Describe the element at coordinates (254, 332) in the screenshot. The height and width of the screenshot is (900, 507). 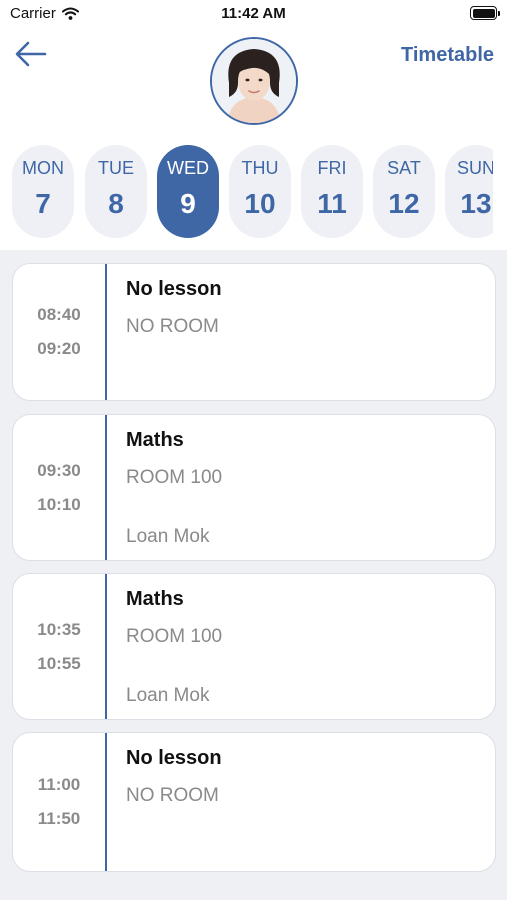
I see `lesson-card: 08:40 09:20 No lesson NO ROOM` at that location.